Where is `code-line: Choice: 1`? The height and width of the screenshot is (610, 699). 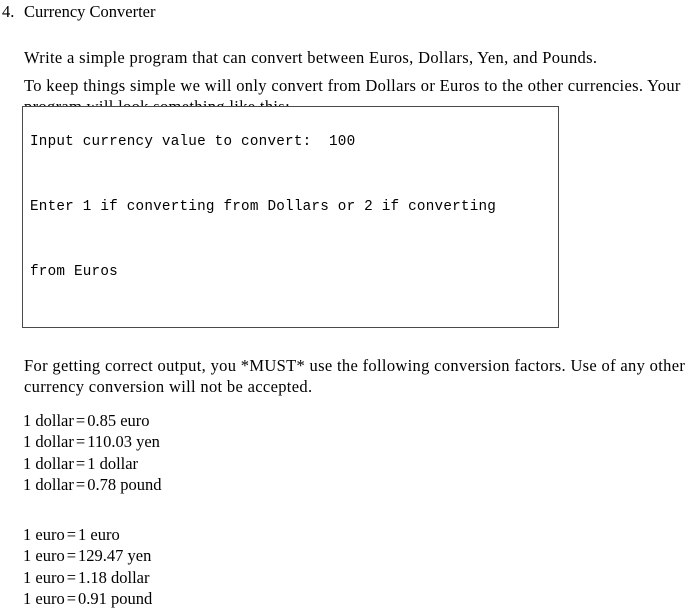 code-line: Choice: 1 is located at coordinates (263, 327).